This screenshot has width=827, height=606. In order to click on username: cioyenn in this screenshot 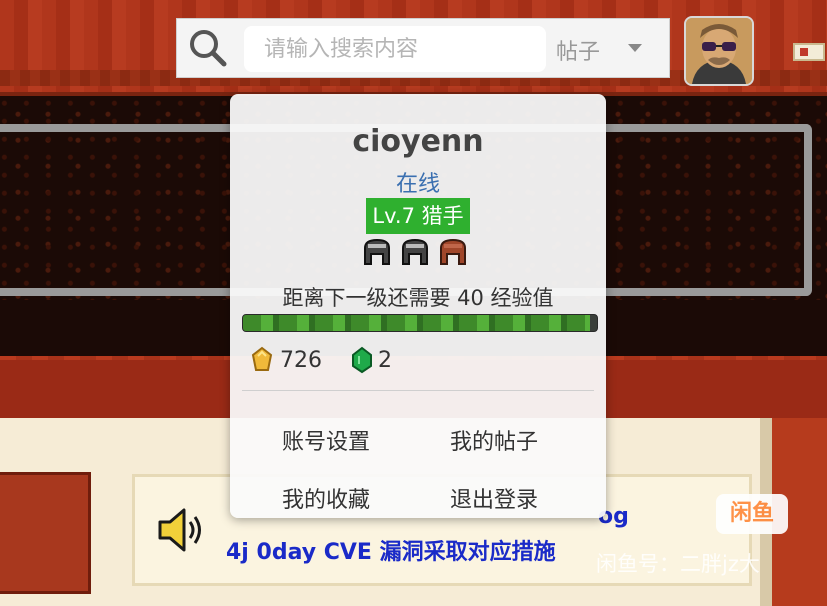, I will do `click(418, 141)`.